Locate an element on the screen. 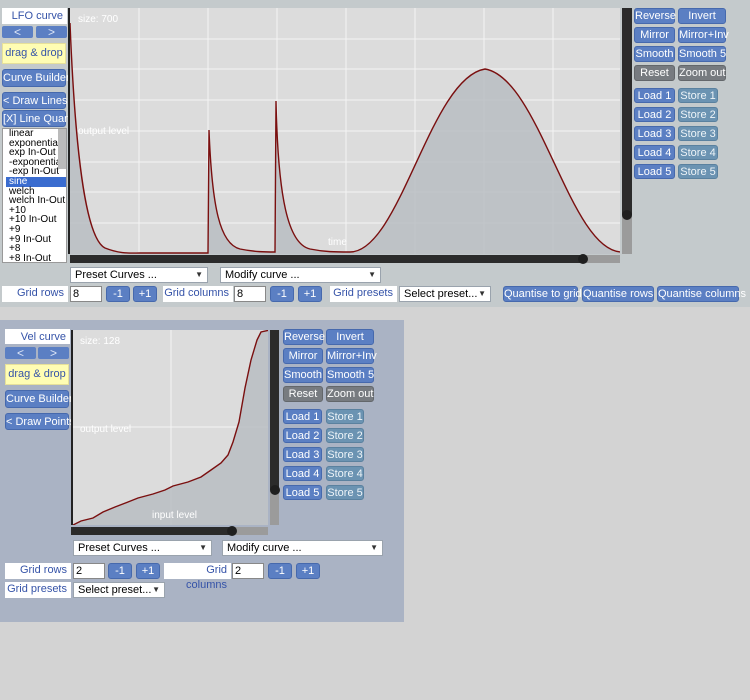 This screenshot has height=700, width=750. quantise-rows-button: Quantise rows is located at coordinates (618, 294).